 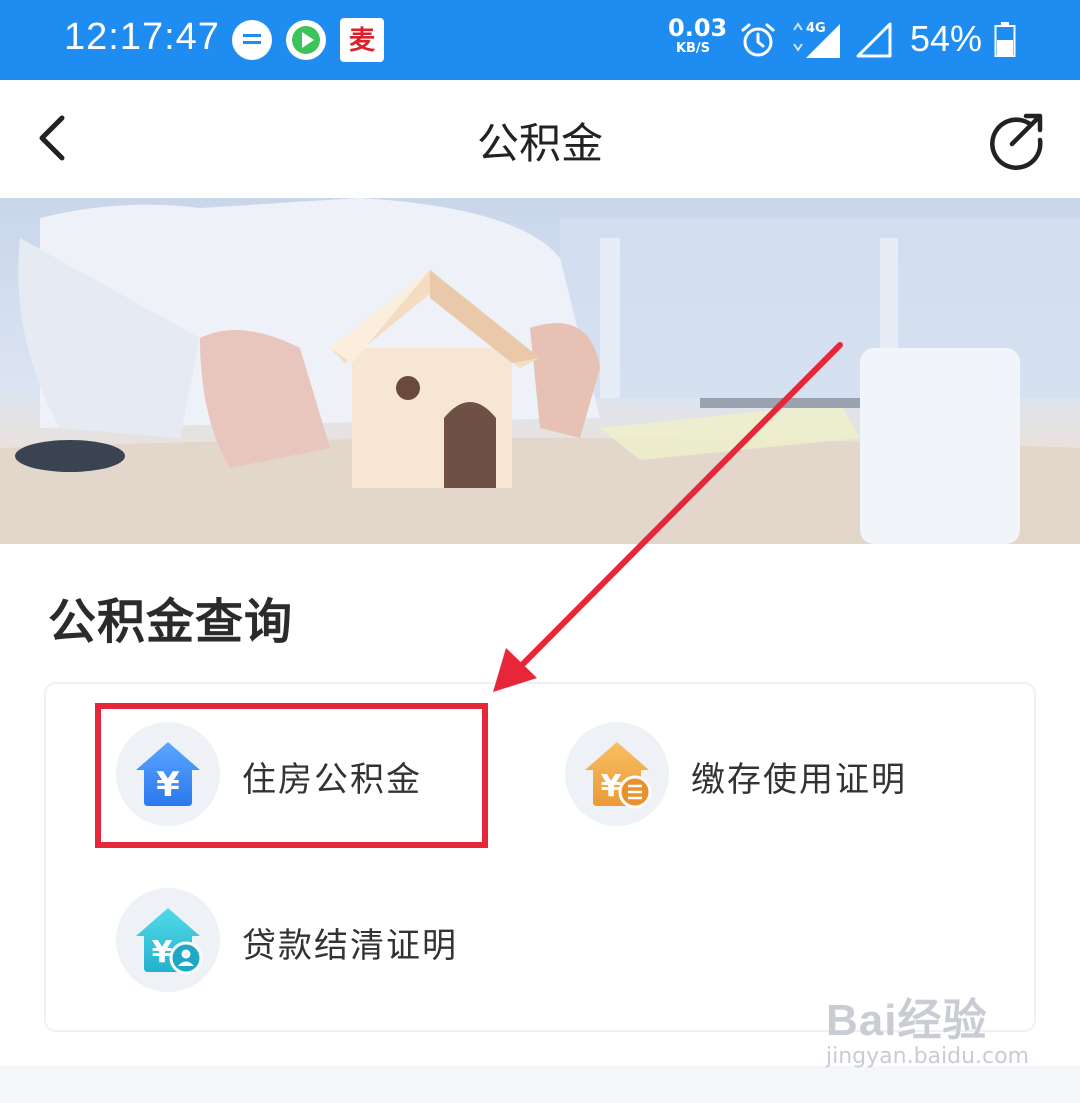 What do you see at coordinates (252, 40) in the screenshot?
I see `message-icon` at bounding box center [252, 40].